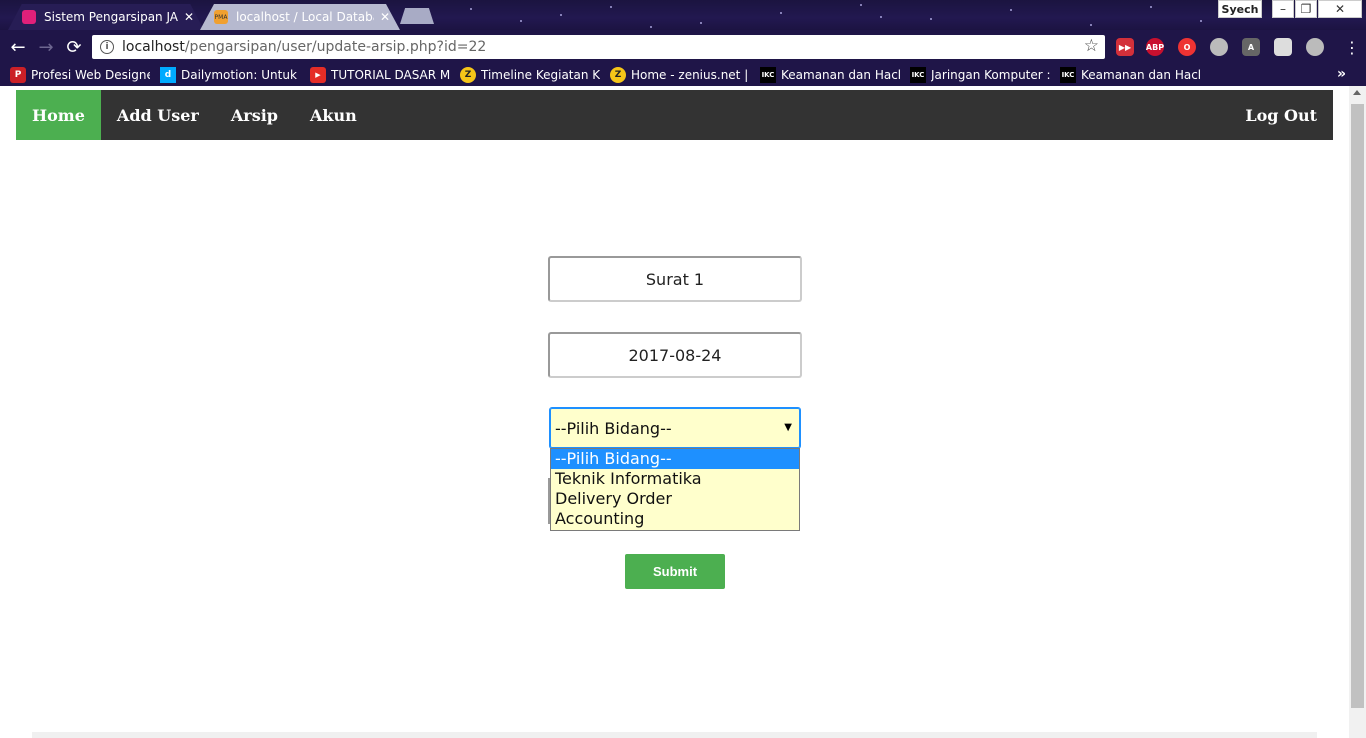 This screenshot has height=738, width=1366. What do you see at coordinates (221, 17) in the screenshot?
I see `phpmyadmin-icon: PMA` at bounding box center [221, 17].